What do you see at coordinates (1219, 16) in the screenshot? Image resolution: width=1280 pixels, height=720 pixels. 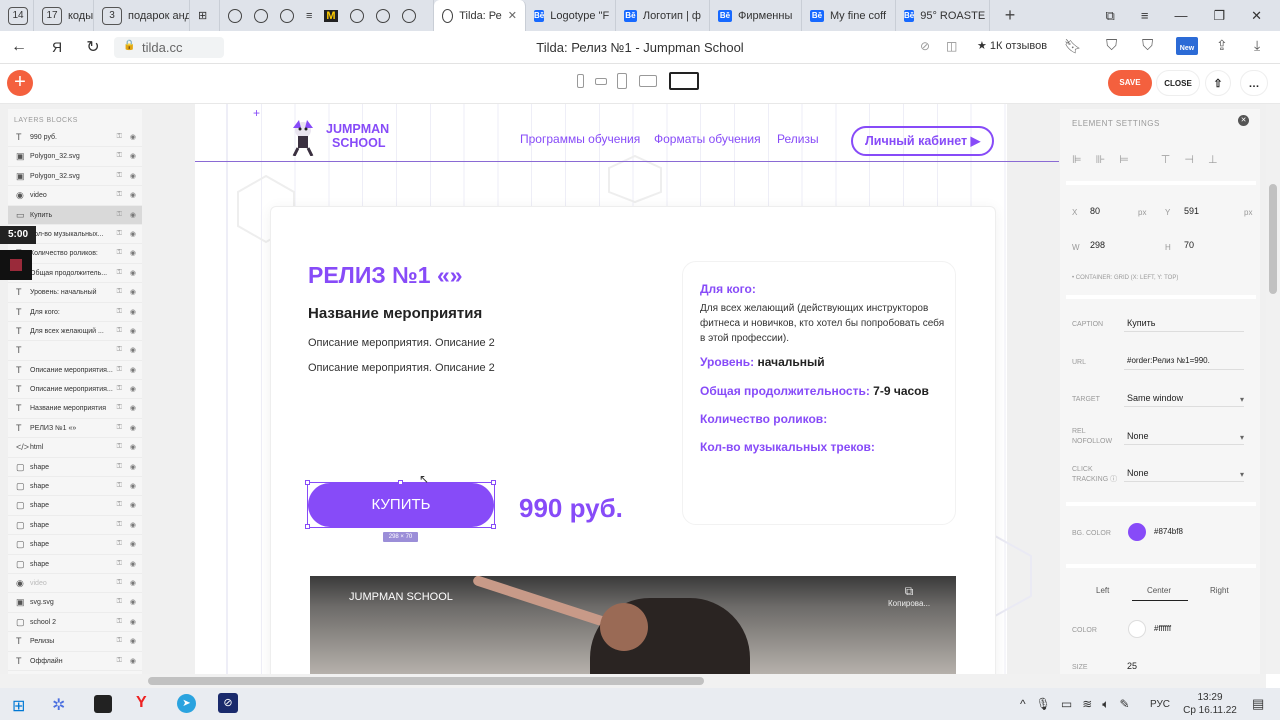 I see `restore-icon: ❐` at bounding box center [1219, 16].